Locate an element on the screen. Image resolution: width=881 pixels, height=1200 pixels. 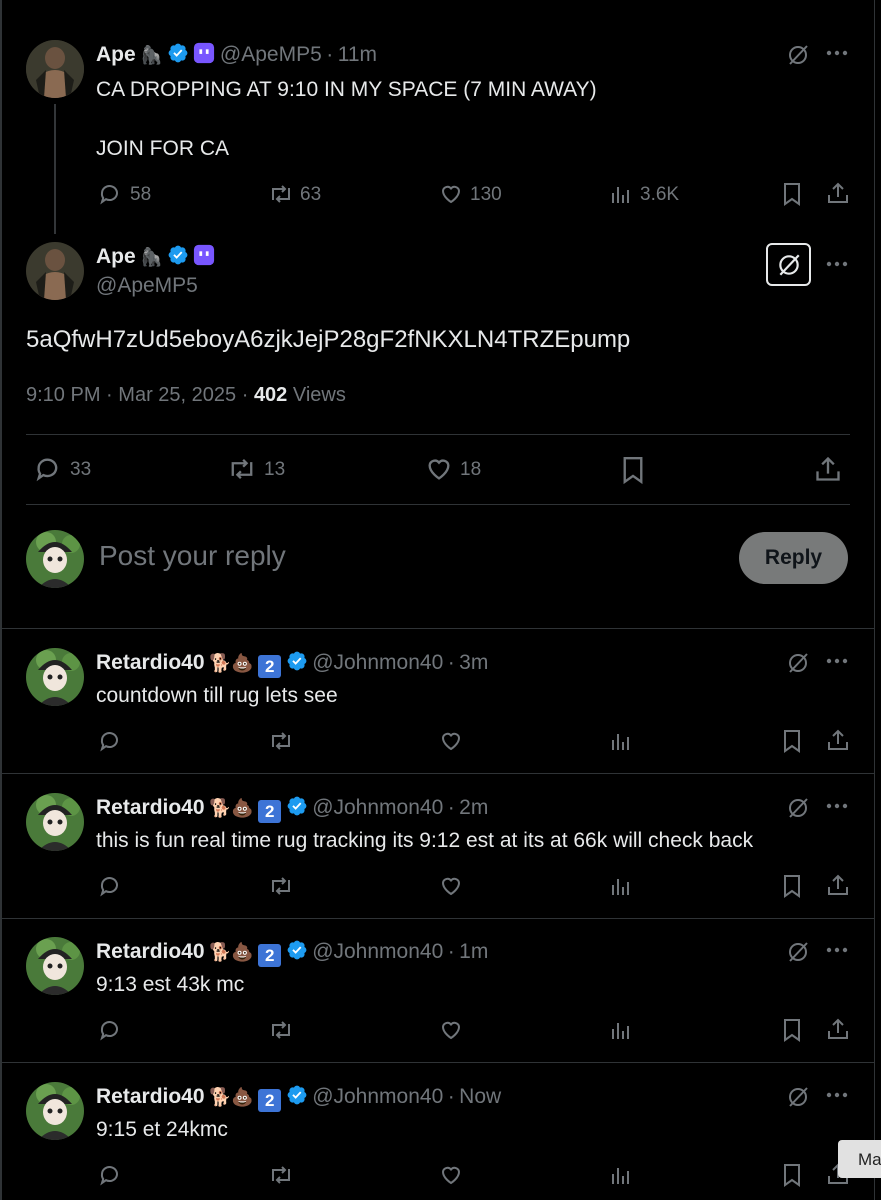
timestamp: Now is located at coordinates (480, 1096).